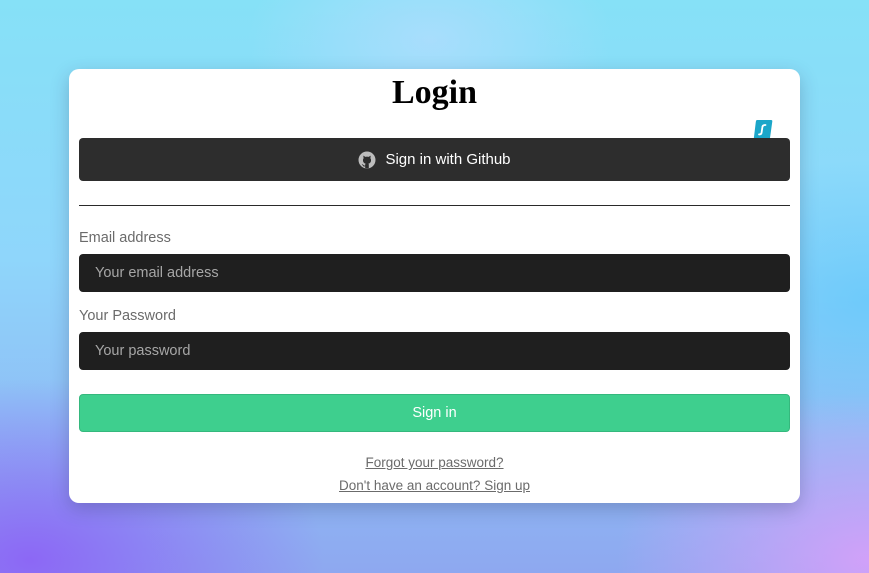  I want to click on email-label: Email address, so click(125, 238).